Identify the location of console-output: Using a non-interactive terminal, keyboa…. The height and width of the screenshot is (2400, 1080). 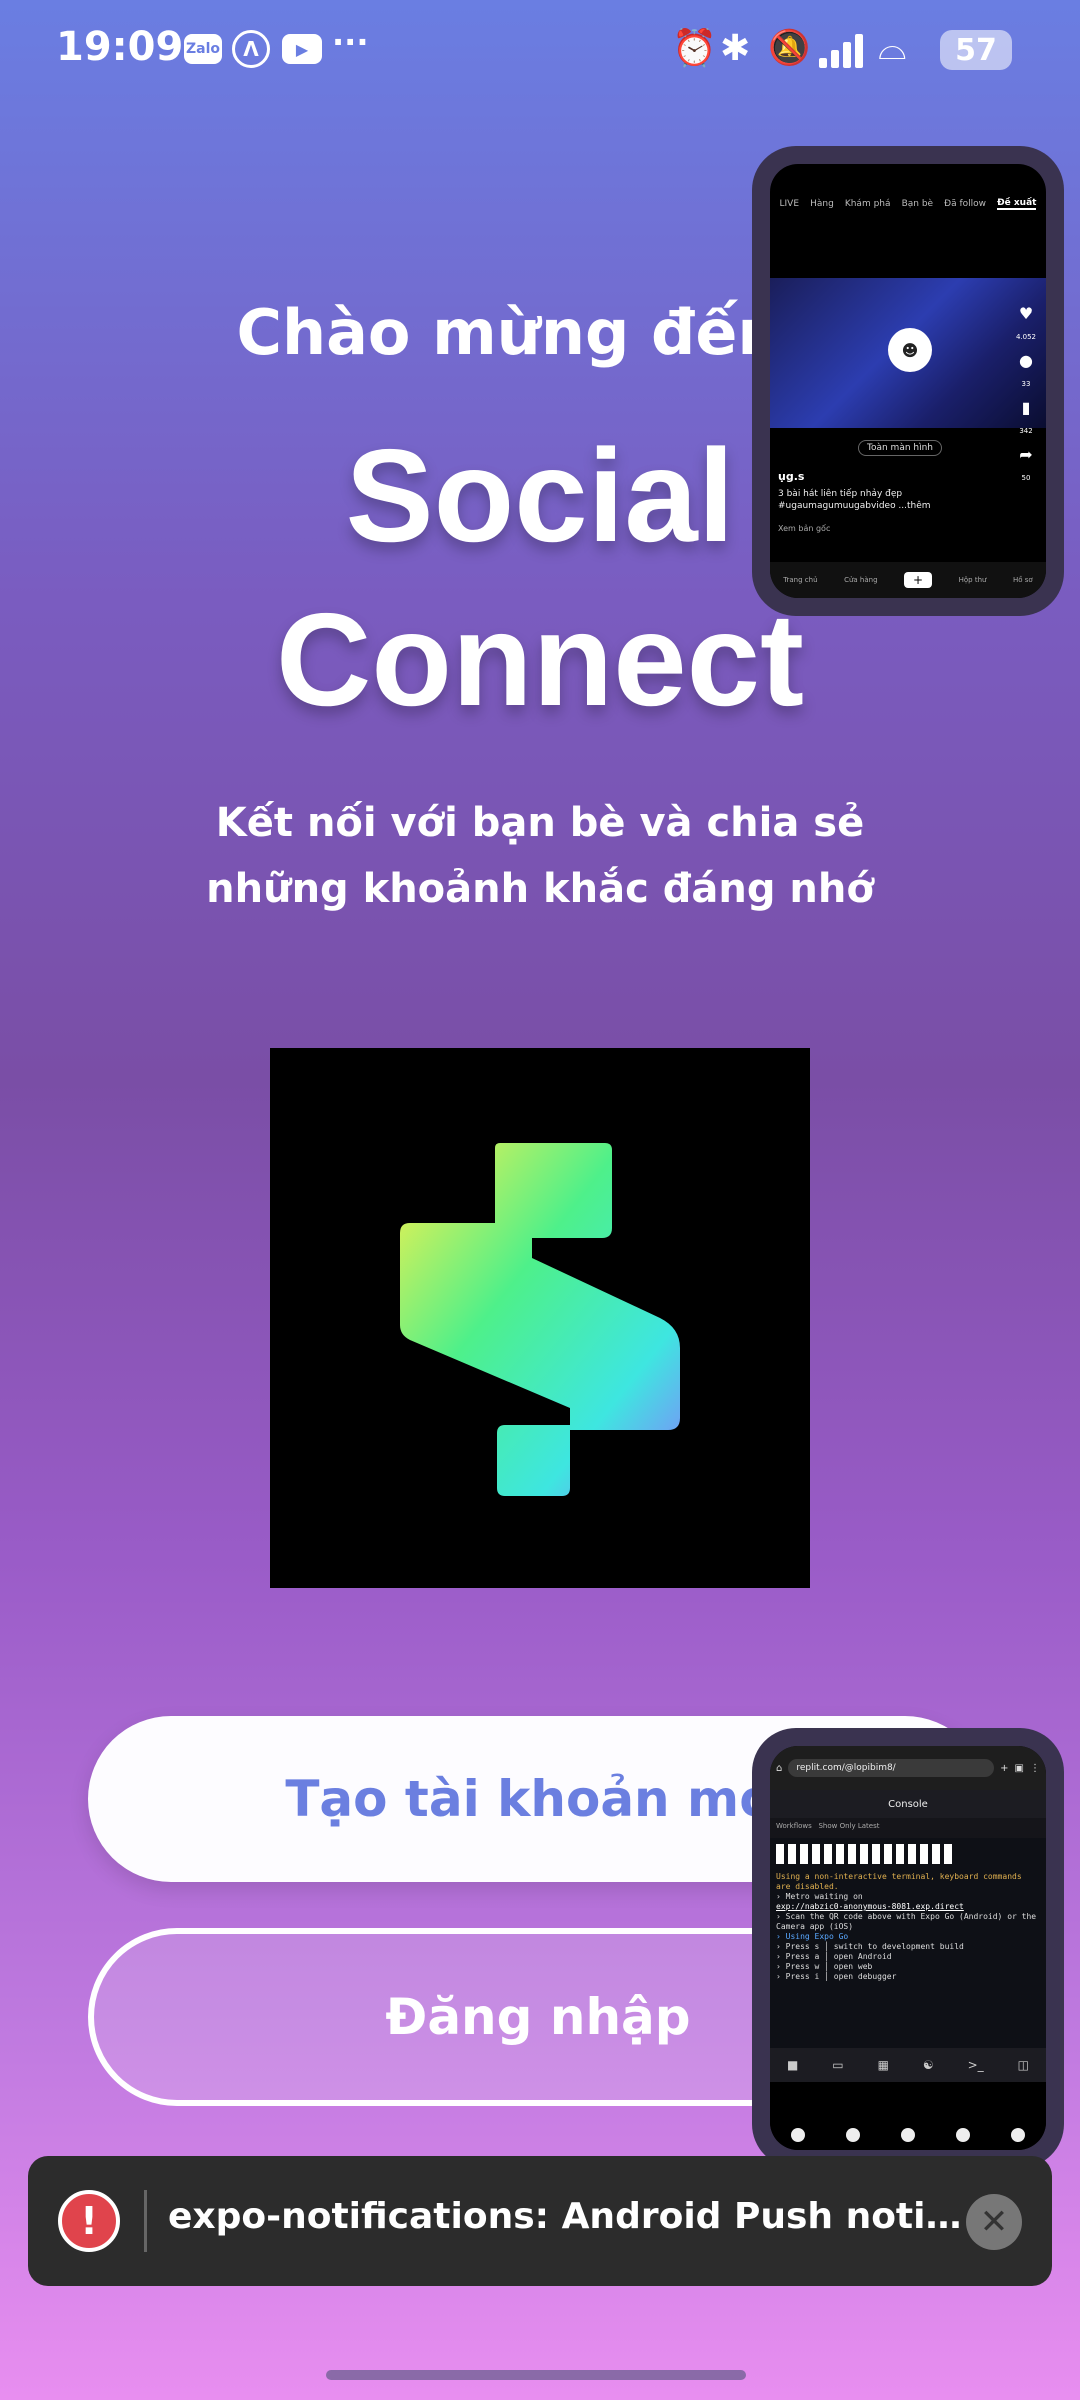
(908, 1943).